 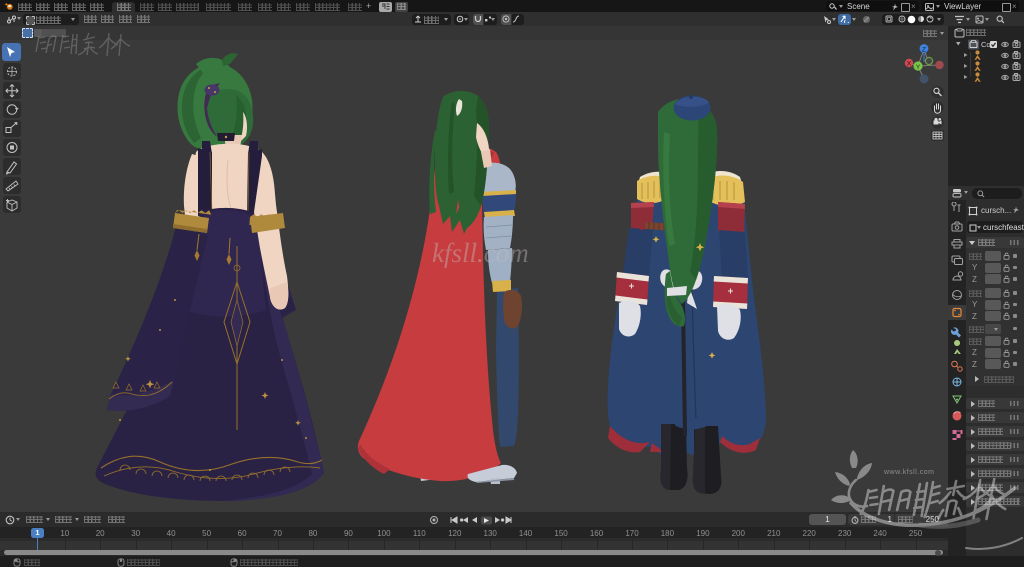 What do you see at coordinates (924, 49) in the screenshot?
I see `svg-text: Z` at bounding box center [924, 49].